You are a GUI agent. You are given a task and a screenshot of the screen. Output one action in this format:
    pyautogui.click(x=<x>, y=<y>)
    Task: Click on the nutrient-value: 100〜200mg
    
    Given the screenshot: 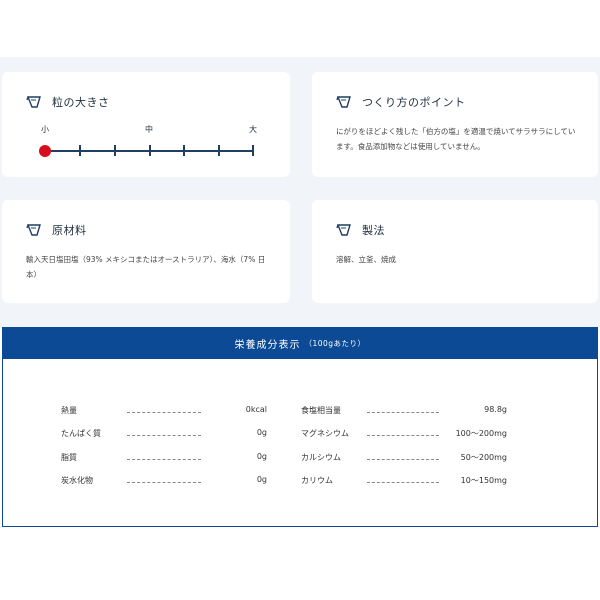 What is the action you would take?
    pyautogui.click(x=481, y=433)
    